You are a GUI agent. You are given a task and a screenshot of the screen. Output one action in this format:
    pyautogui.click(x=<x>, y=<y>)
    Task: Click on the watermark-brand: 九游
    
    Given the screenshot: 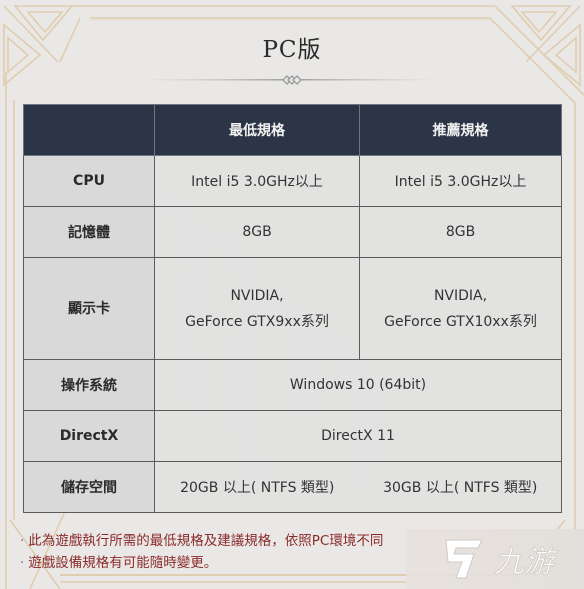 What is the action you would take?
    pyautogui.click(x=526, y=562)
    